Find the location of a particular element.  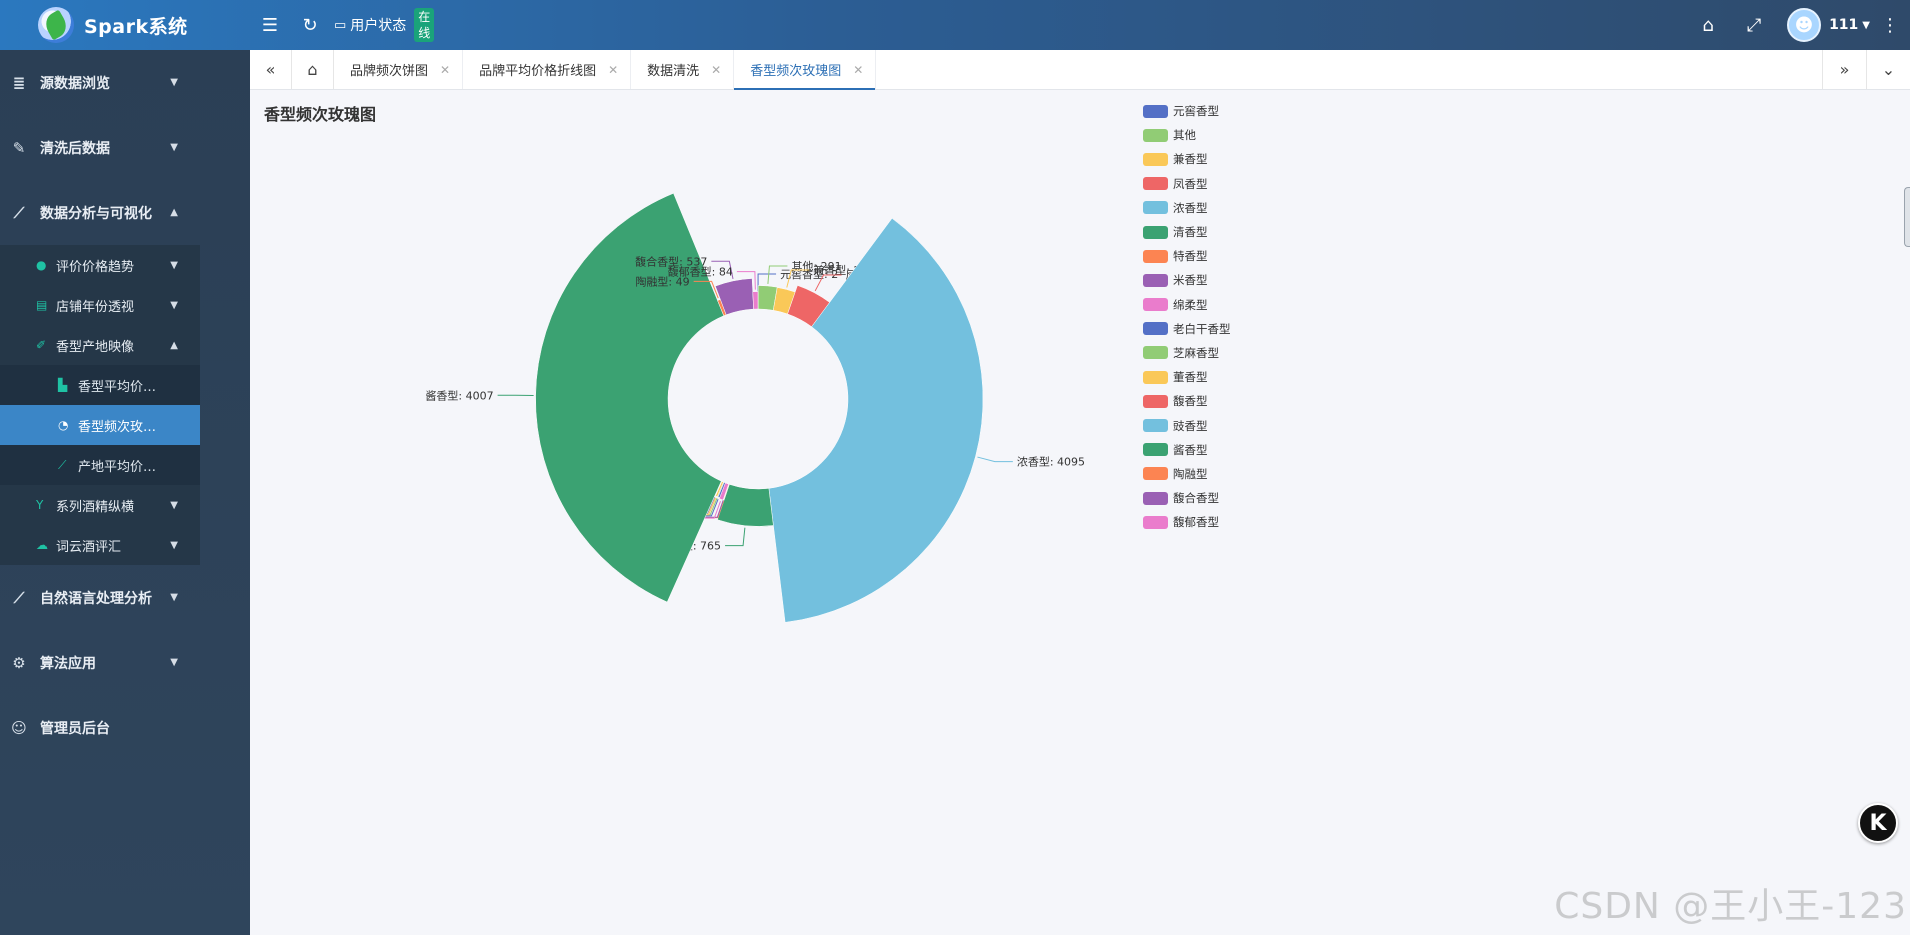

sidebar-item-label: 店铺年份透视 is located at coordinates (95, 307).